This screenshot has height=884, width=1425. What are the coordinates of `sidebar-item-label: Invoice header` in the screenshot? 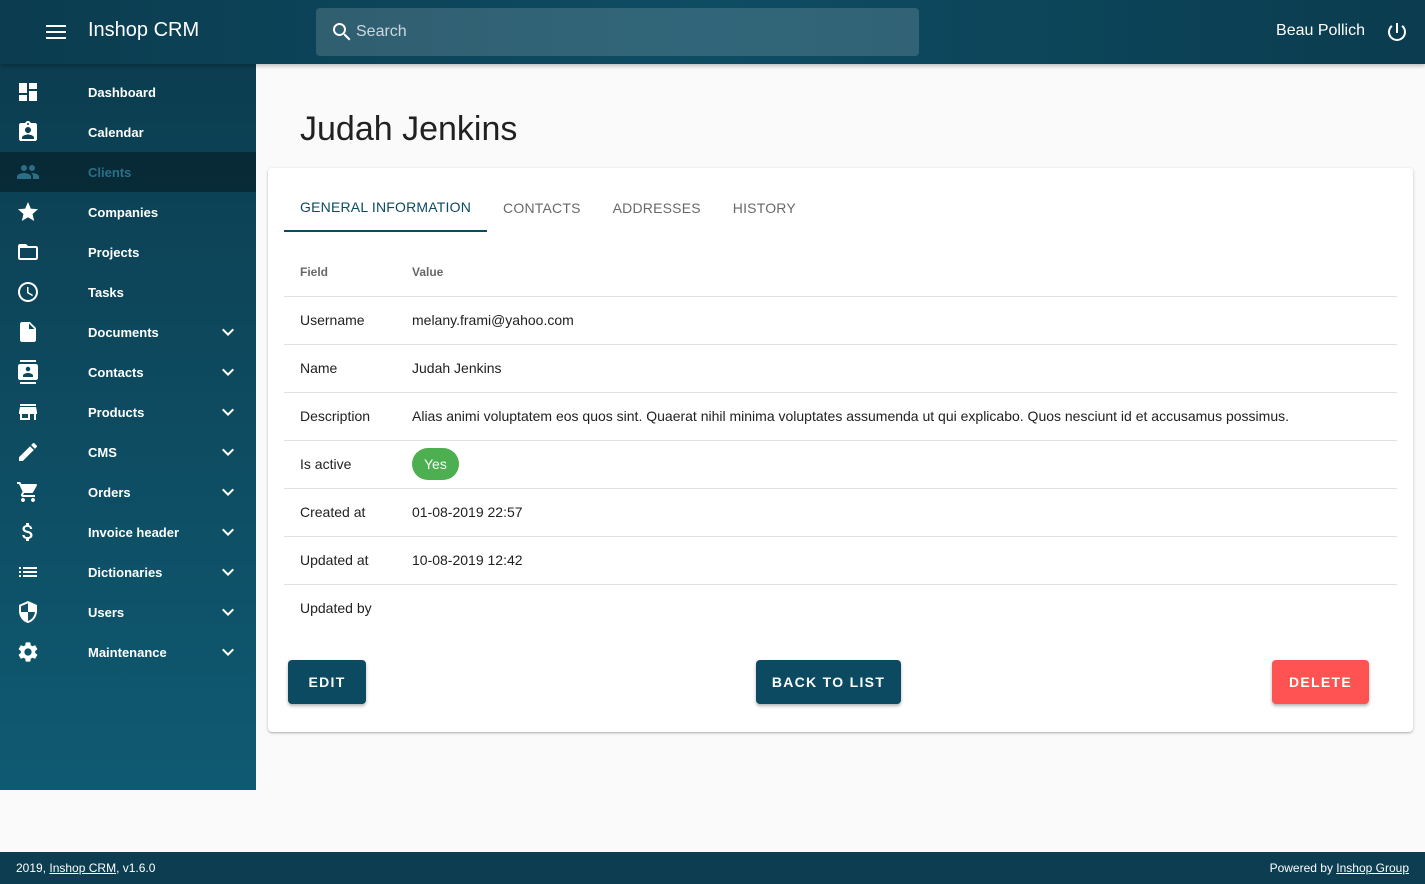 It's located at (134, 532).